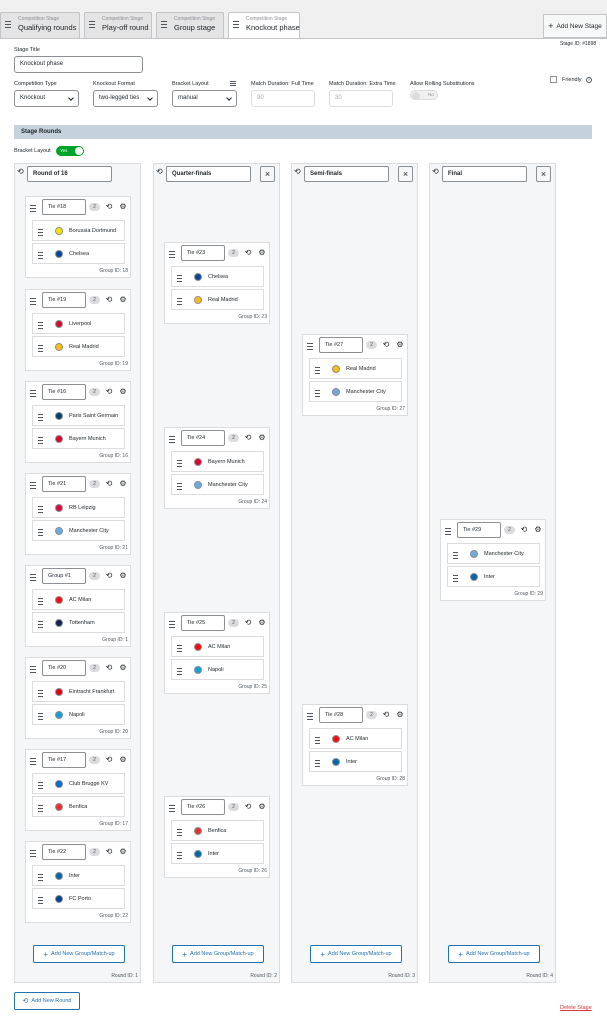  Describe the element at coordinates (217, 484) in the screenshot. I see `team-row: Manchester City` at that location.